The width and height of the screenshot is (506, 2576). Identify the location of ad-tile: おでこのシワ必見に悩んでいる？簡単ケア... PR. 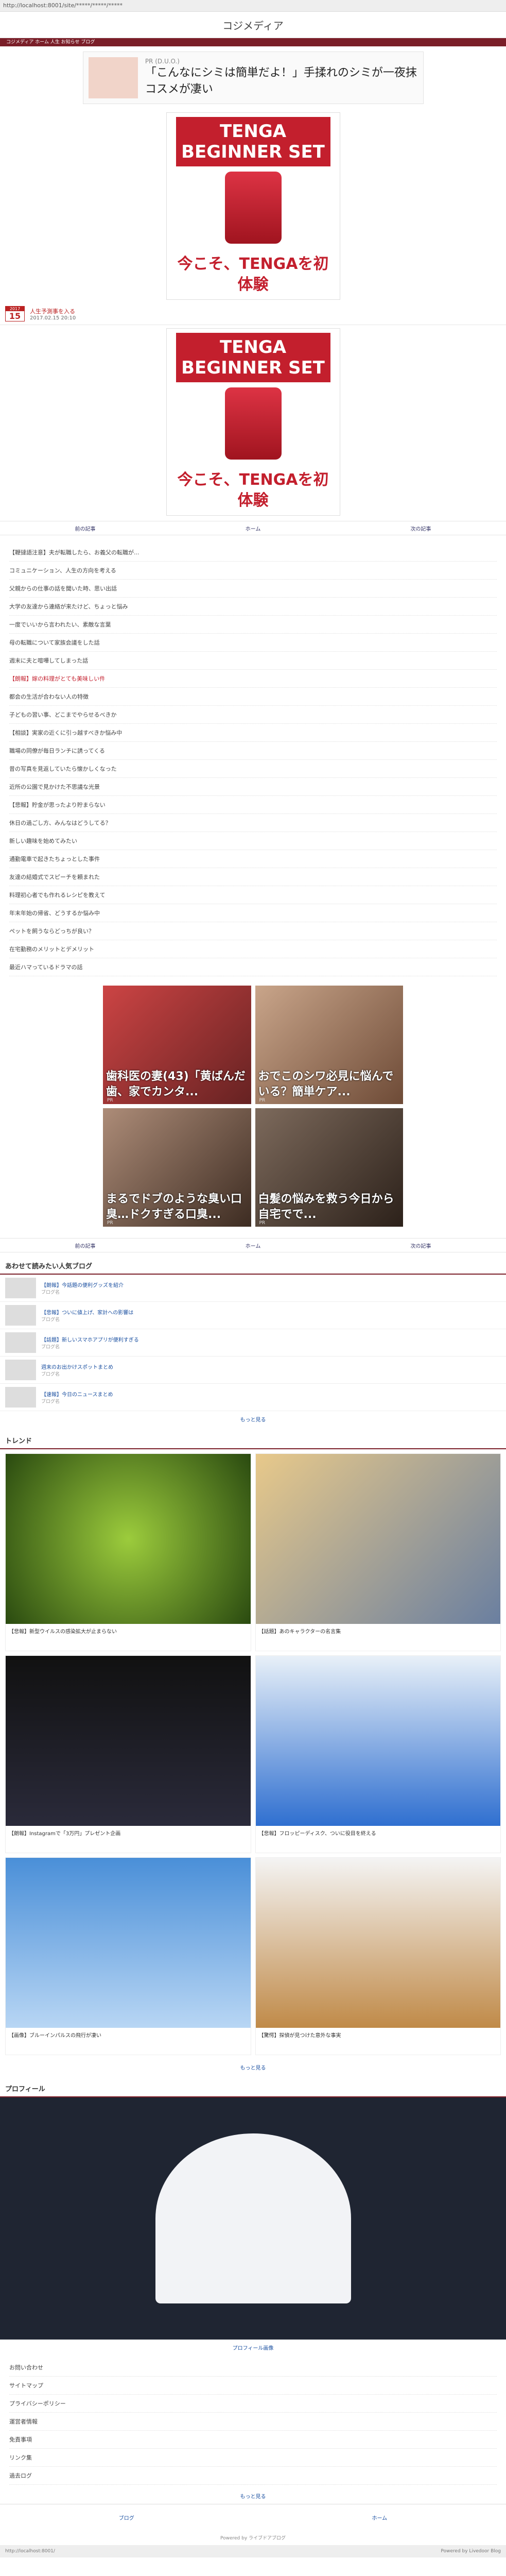
(329, 1045).